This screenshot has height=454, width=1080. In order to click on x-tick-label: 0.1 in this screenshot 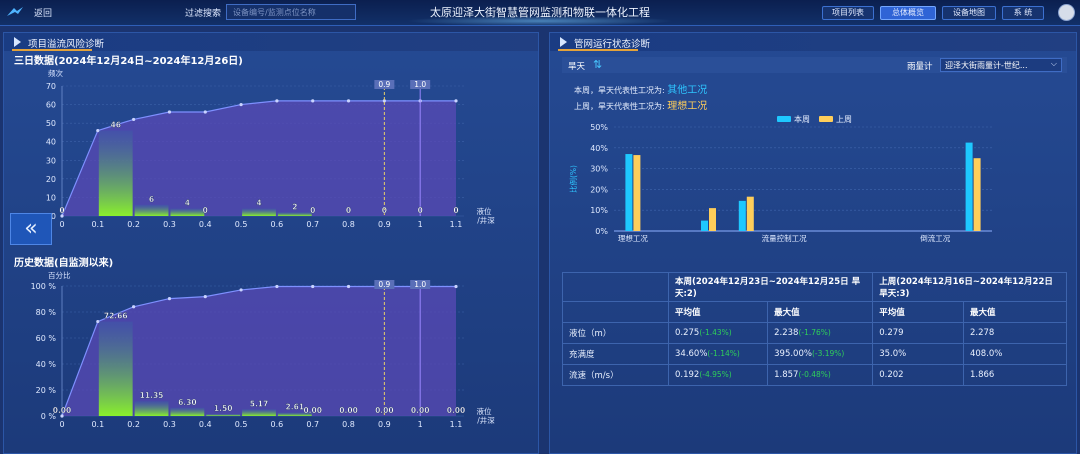, I will do `click(97, 424)`.